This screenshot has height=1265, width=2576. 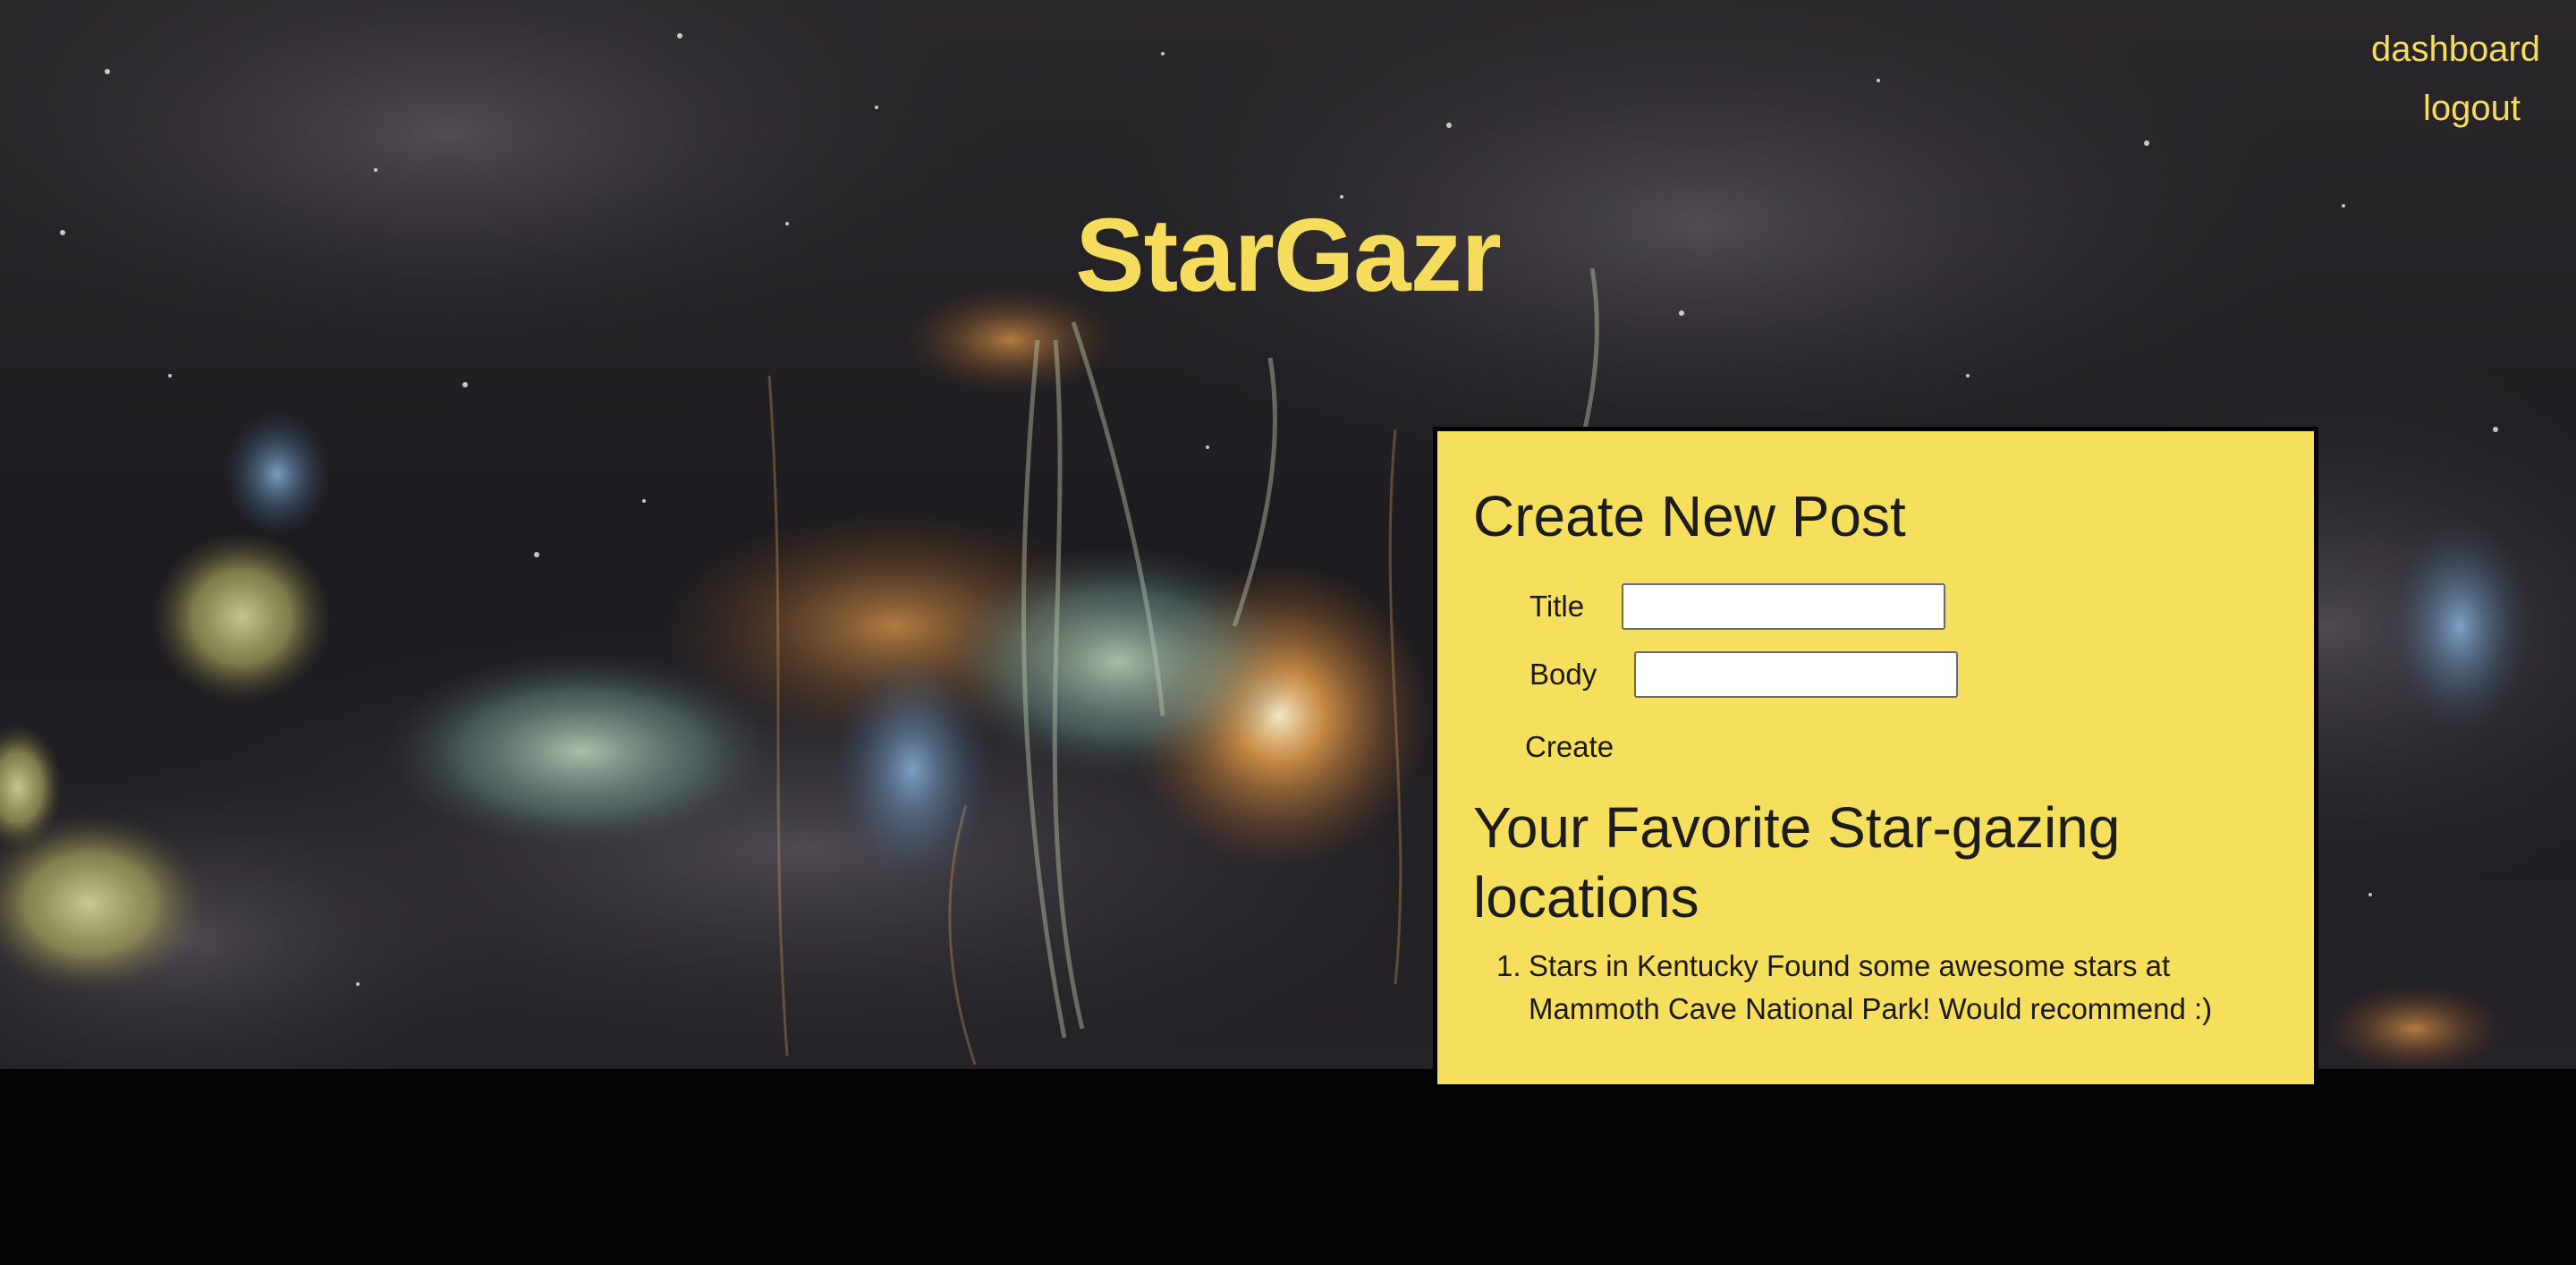 I want to click on logout-link: logout, so click(x=2446, y=108).